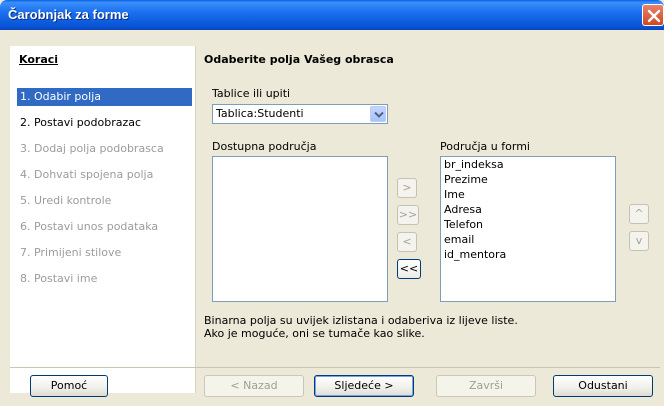 This screenshot has height=406, width=664. Describe the element at coordinates (104, 201) in the screenshot. I see `step-5: 5. Uredi kontrole` at that location.